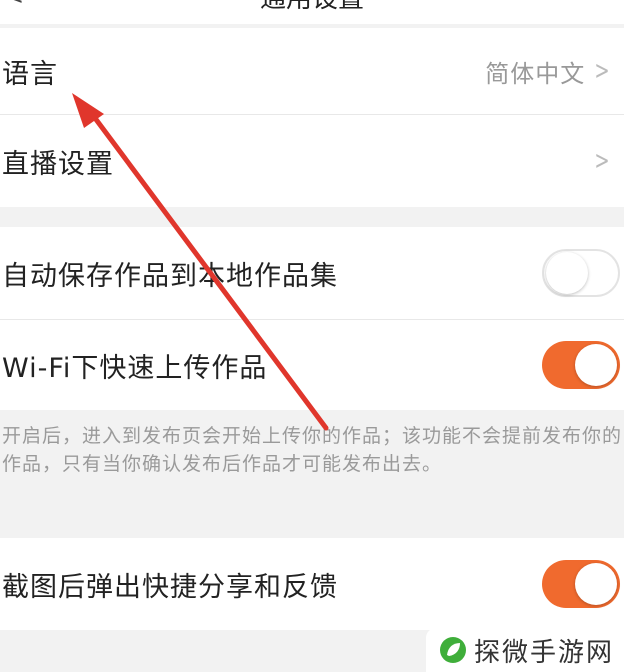  What do you see at coordinates (135, 368) in the screenshot?
I see `wifi-upload-label: Wi-Fi下快速上传作品` at bounding box center [135, 368].